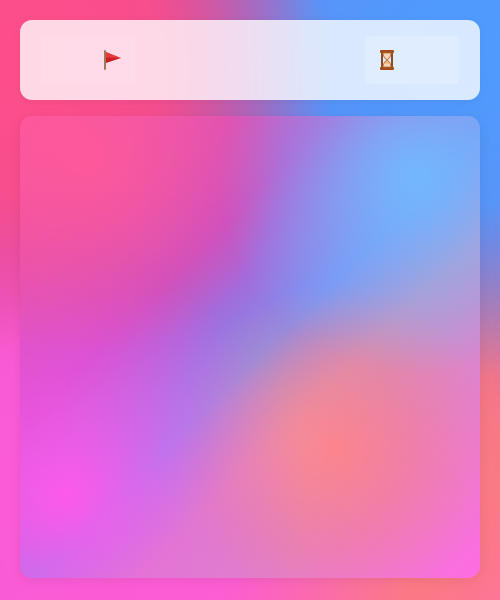 Image resolution: width=500 pixels, height=600 pixels. What do you see at coordinates (88, 60) in the screenshot?
I see `flags-counter` at bounding box center [88, 60].